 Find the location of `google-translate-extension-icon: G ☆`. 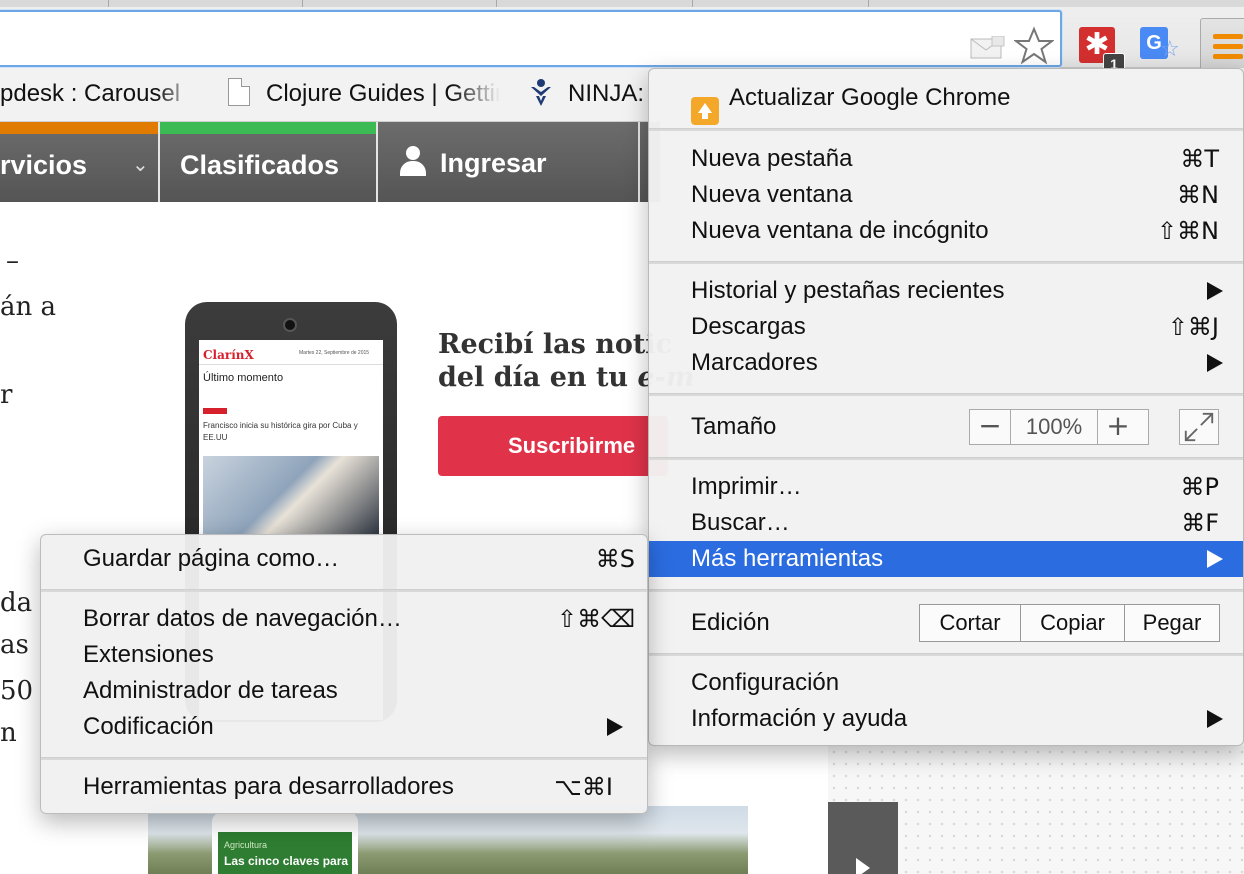

google-translate-extension-icon: G ☆ is located at coordinates (1162, 47).